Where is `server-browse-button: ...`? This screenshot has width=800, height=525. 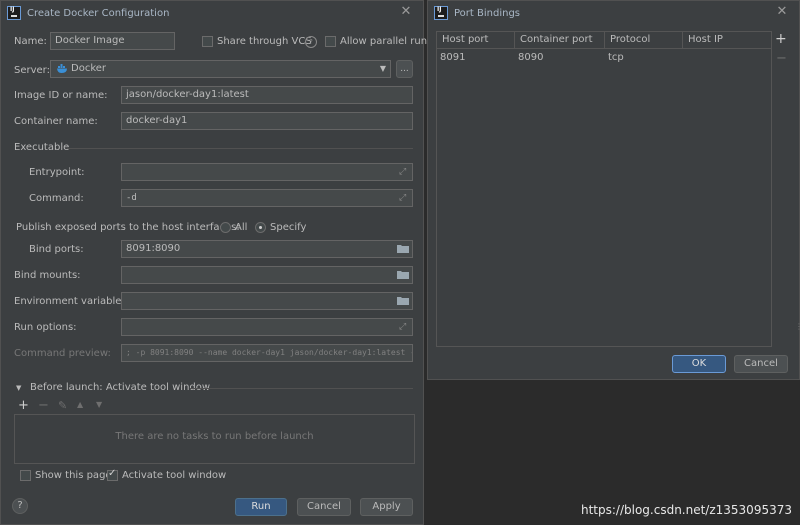 server-browse-button: ... is located at coordinates (404, 69).